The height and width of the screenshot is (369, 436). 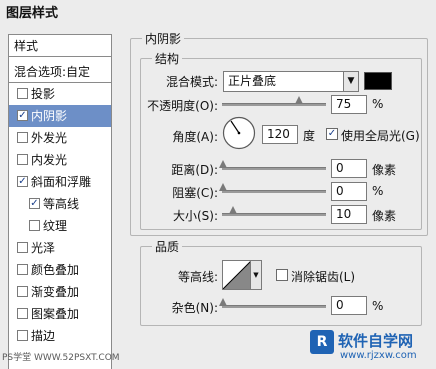 I want to click on opacity-label: 不透明度(O):, so click(x=182, y=106).